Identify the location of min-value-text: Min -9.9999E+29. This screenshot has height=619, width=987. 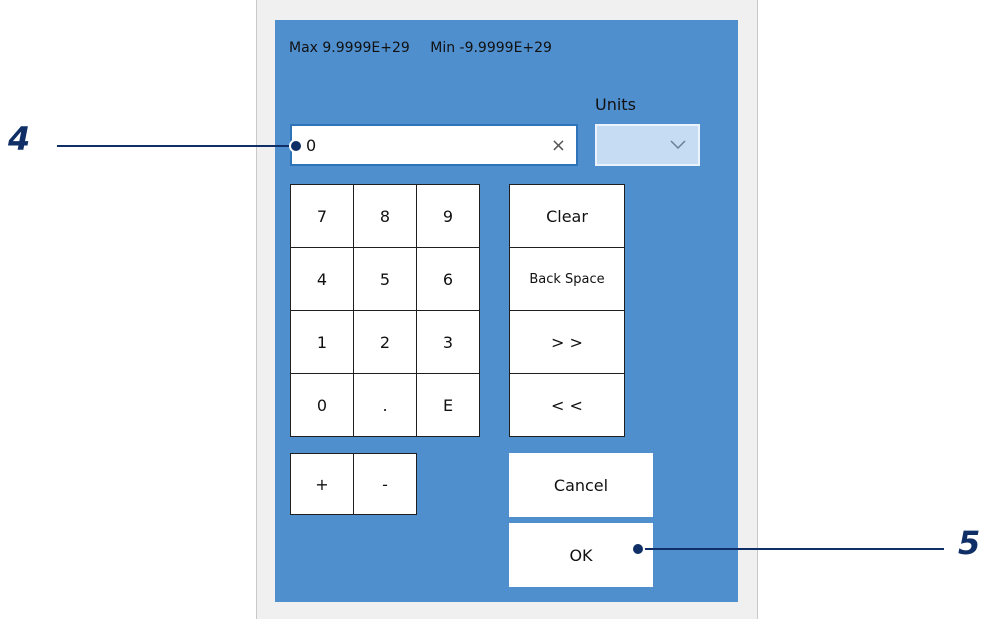
(491, 48).